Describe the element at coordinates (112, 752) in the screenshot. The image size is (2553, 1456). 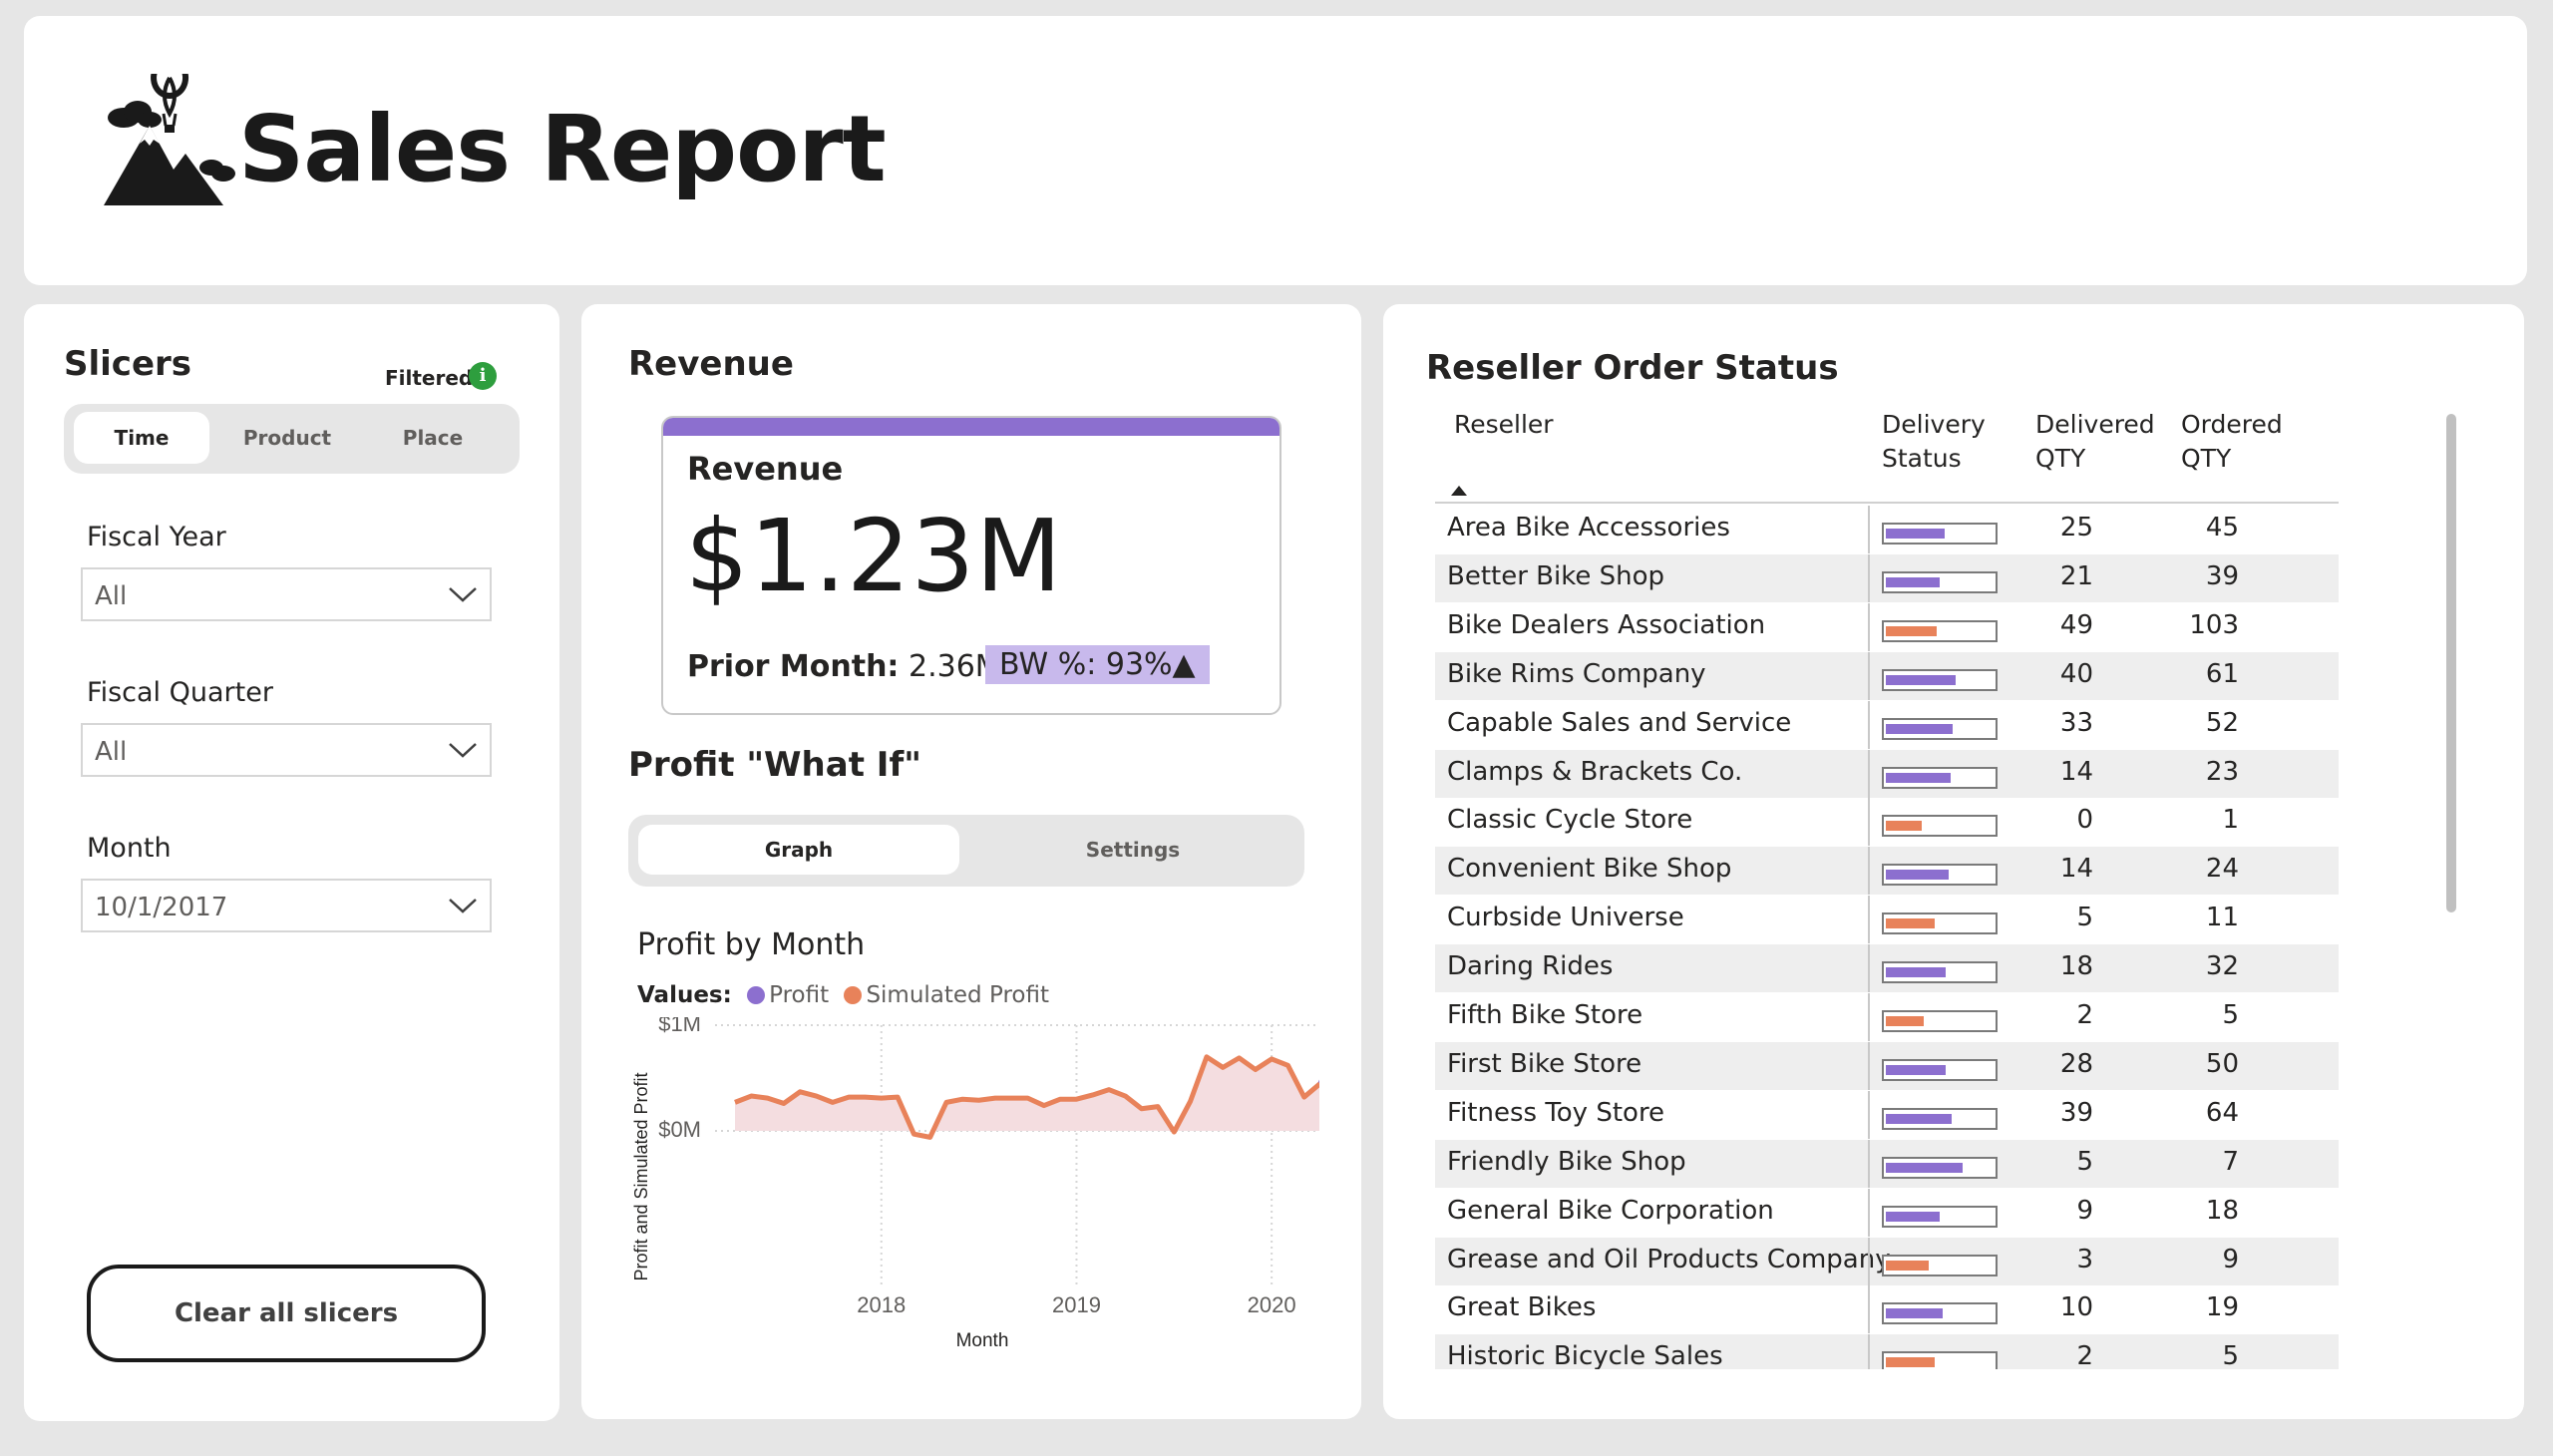
I see `fiscal-quarter-value: All` at that location.